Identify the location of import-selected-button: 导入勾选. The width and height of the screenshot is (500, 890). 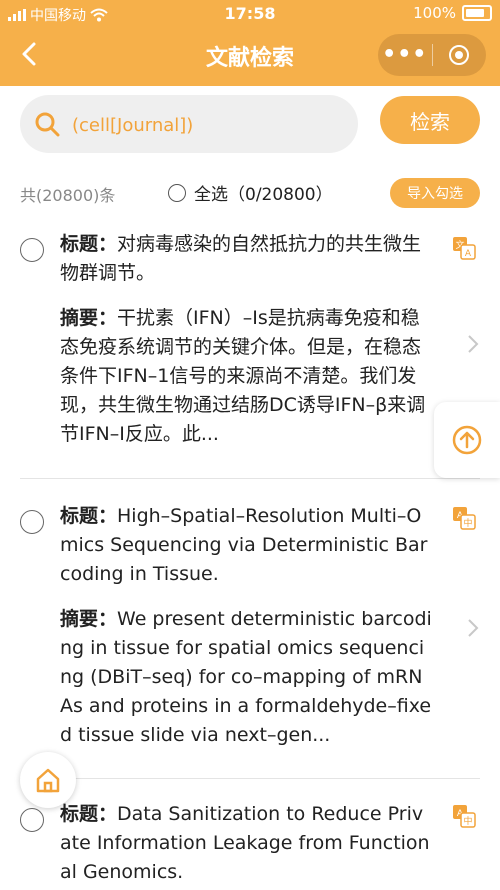
(435, 193).